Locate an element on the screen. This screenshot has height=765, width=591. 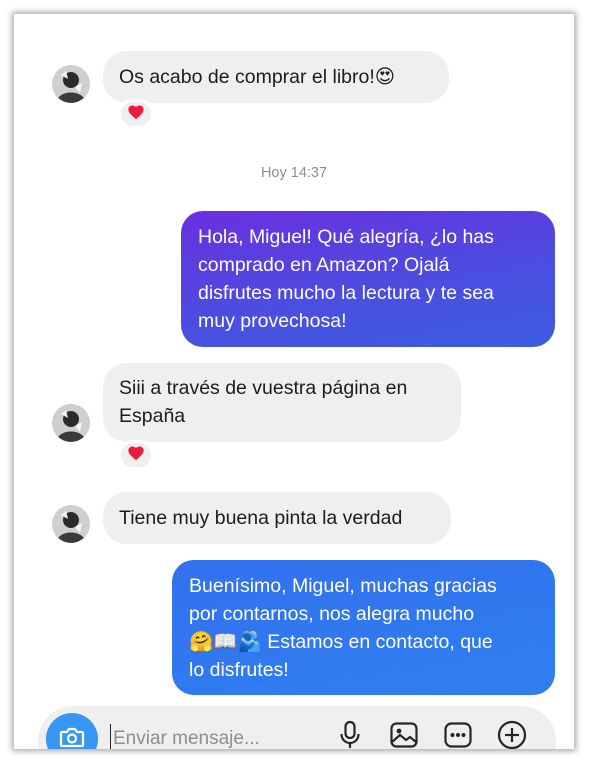
more-options-button is located at coordinates (512, 734).